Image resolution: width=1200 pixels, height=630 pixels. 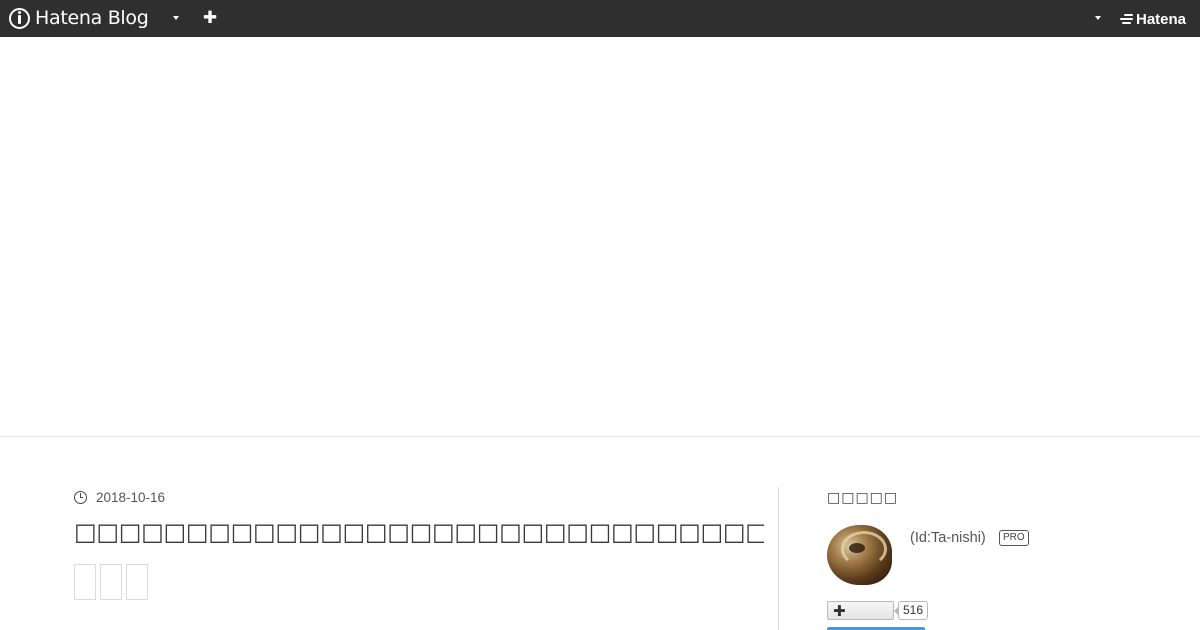 What do you see at coordinates (948, 538) in the screenshot?
I see `profile-user-id: (Id:Ta-nishi)` at bounding box center [948, 538].